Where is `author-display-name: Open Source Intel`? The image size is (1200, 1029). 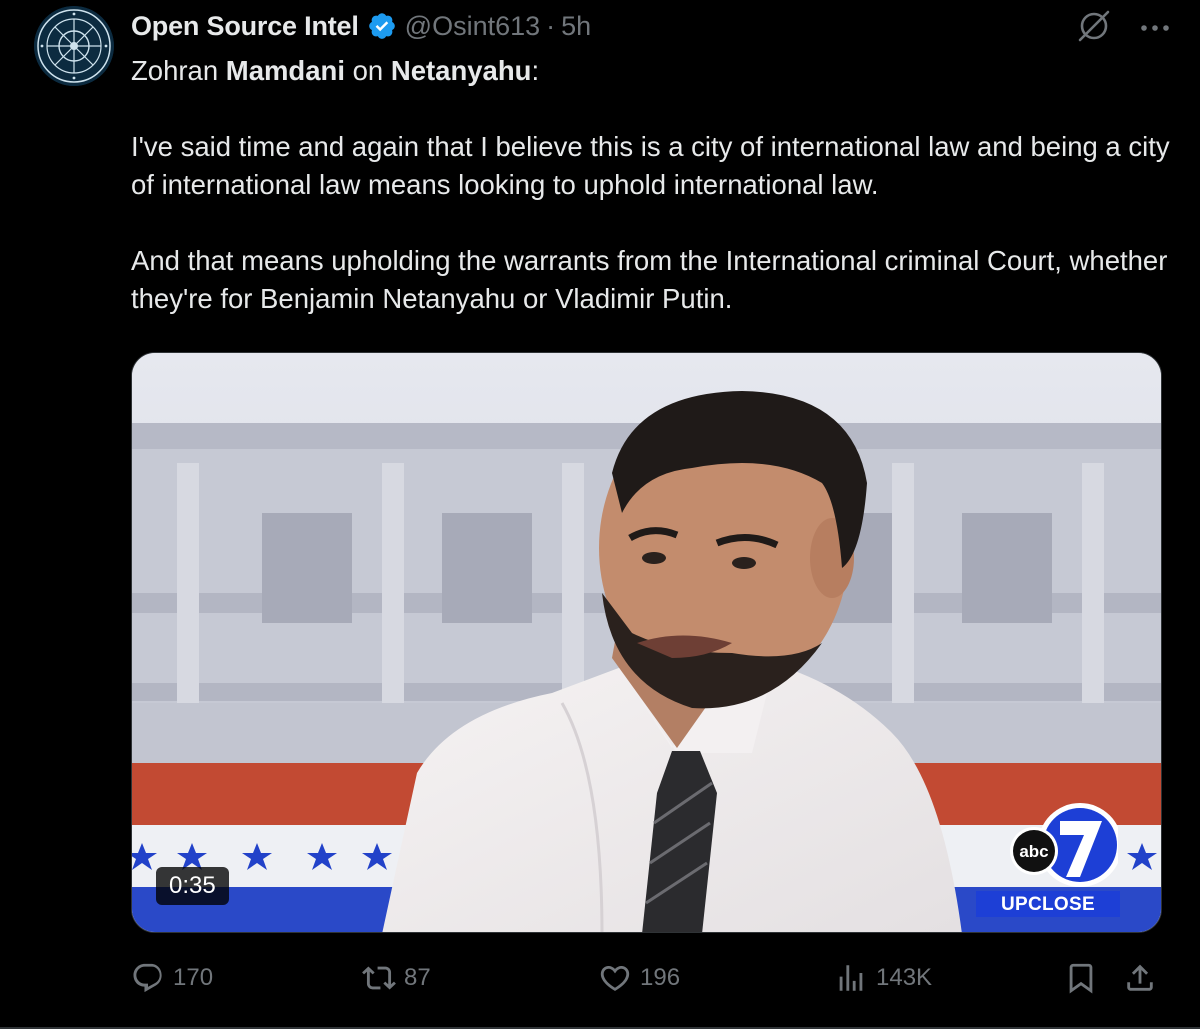 author-display-name: Open Source Intel is located at coordinates (245, 26).